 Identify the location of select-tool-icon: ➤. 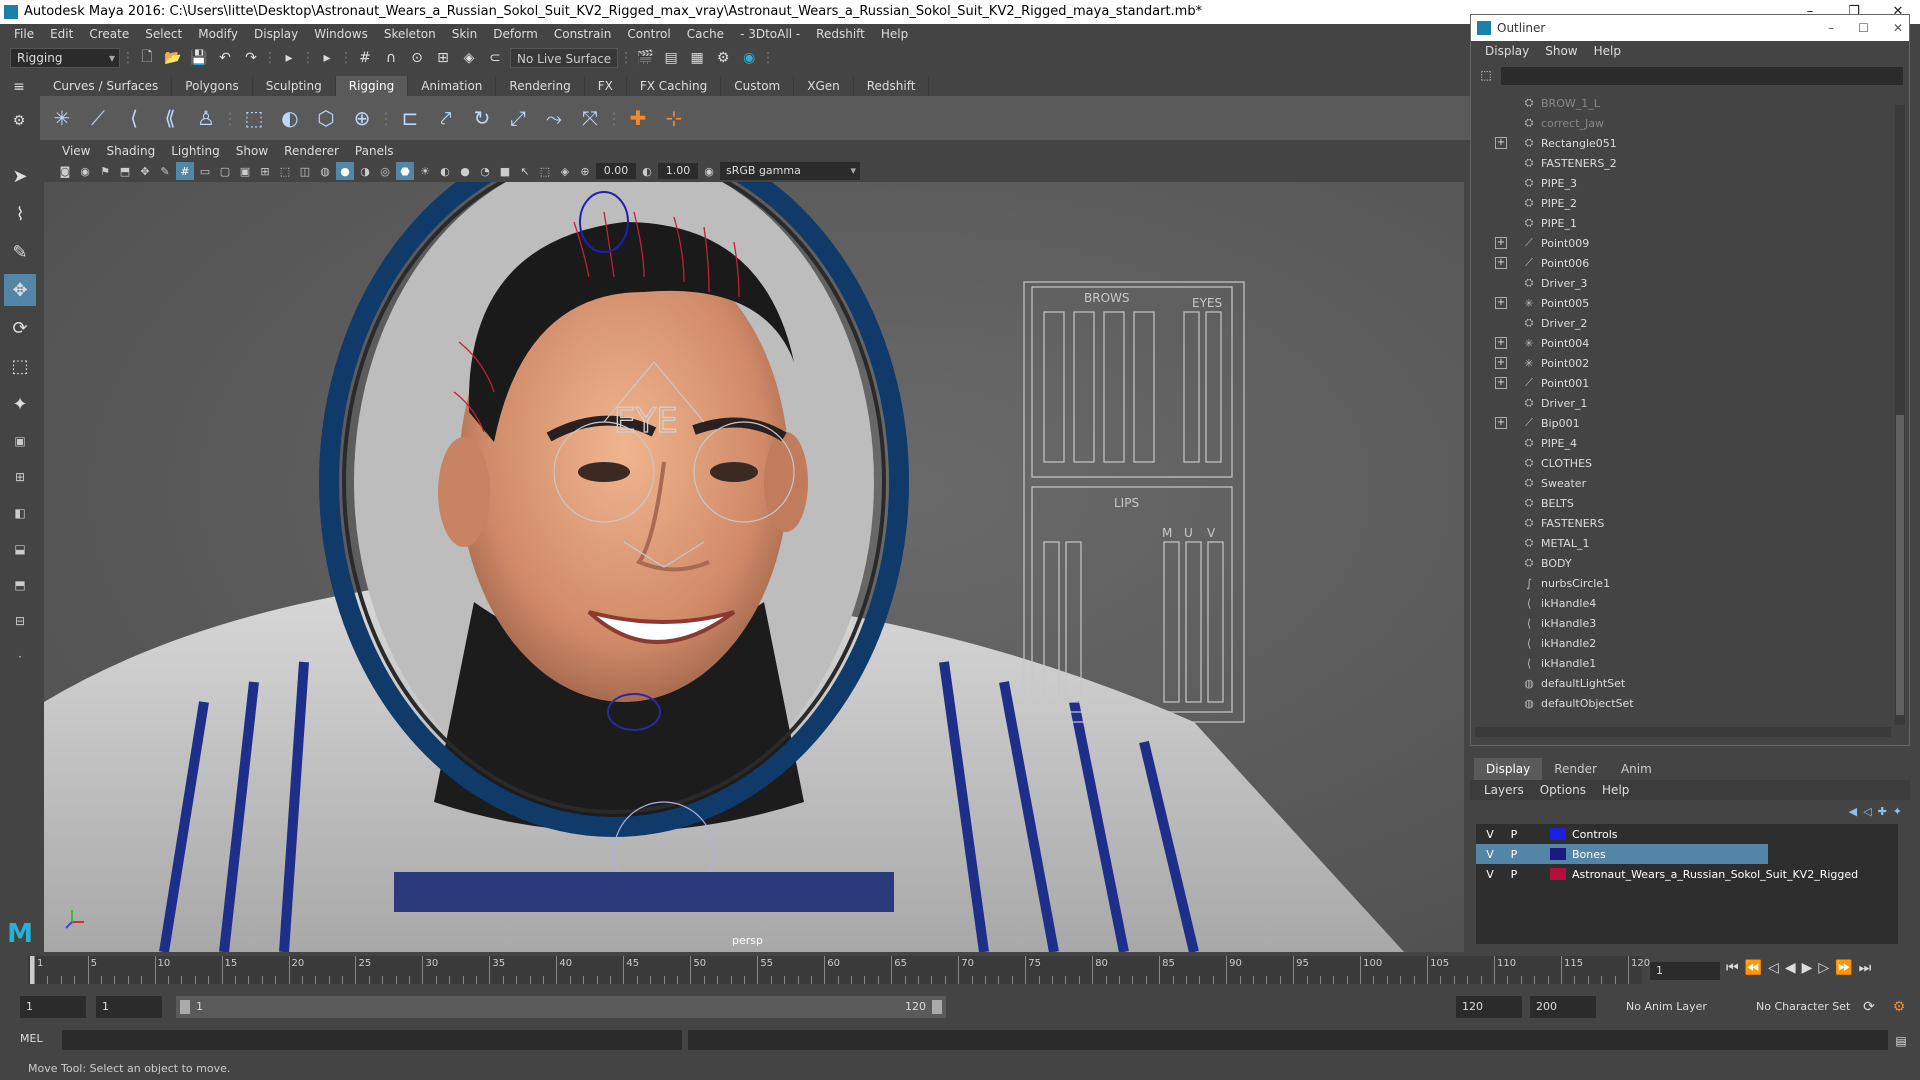
(20, 176).